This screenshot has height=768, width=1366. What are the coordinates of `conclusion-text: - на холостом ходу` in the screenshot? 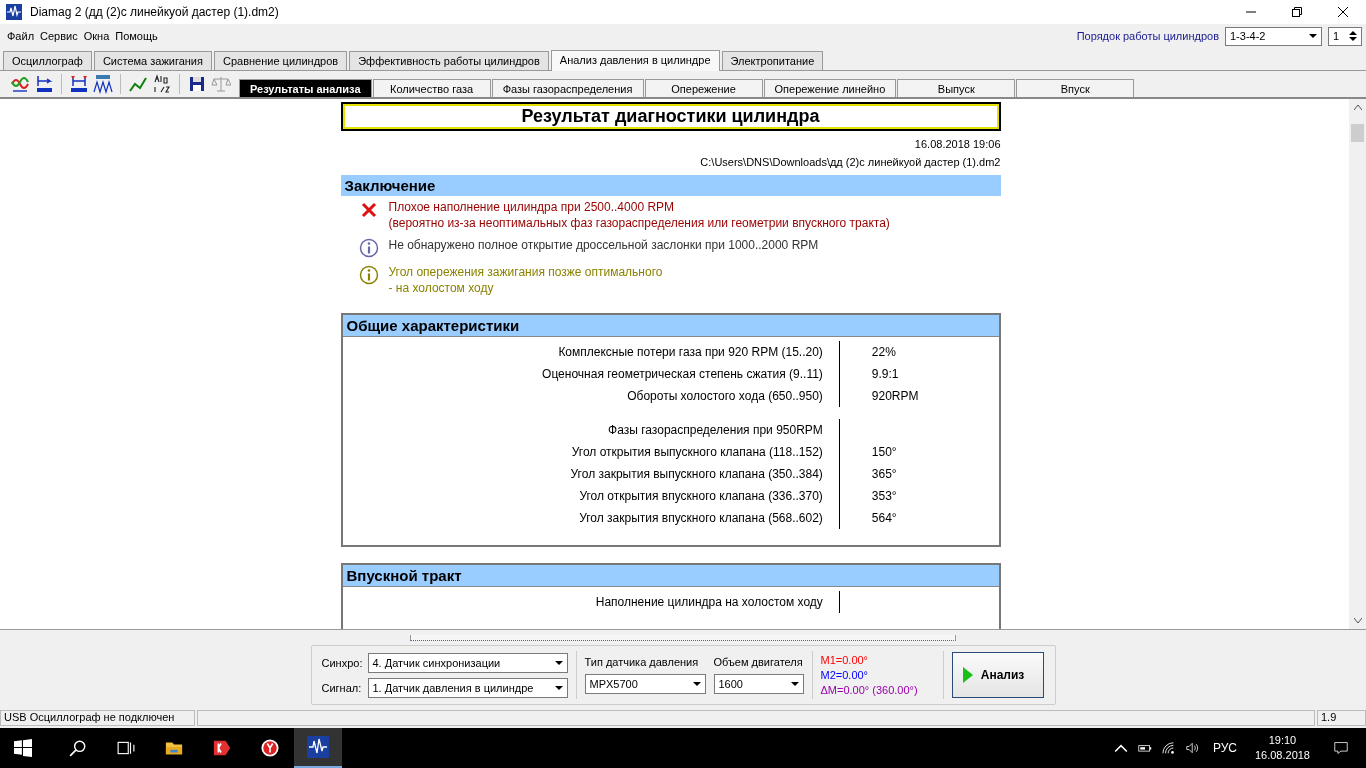 It's located at (441, 288).